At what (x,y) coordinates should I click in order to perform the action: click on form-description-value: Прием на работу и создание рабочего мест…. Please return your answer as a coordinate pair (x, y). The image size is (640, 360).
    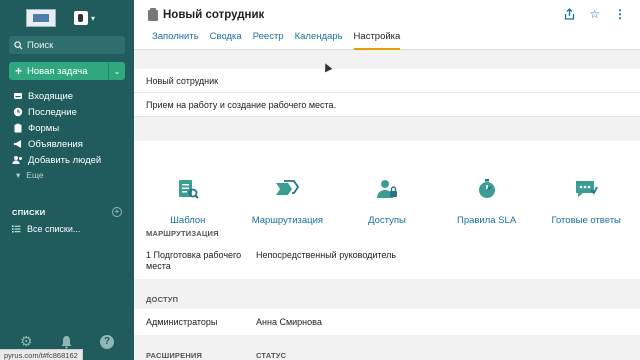
    Looking at the image, I should click on (241, 104).